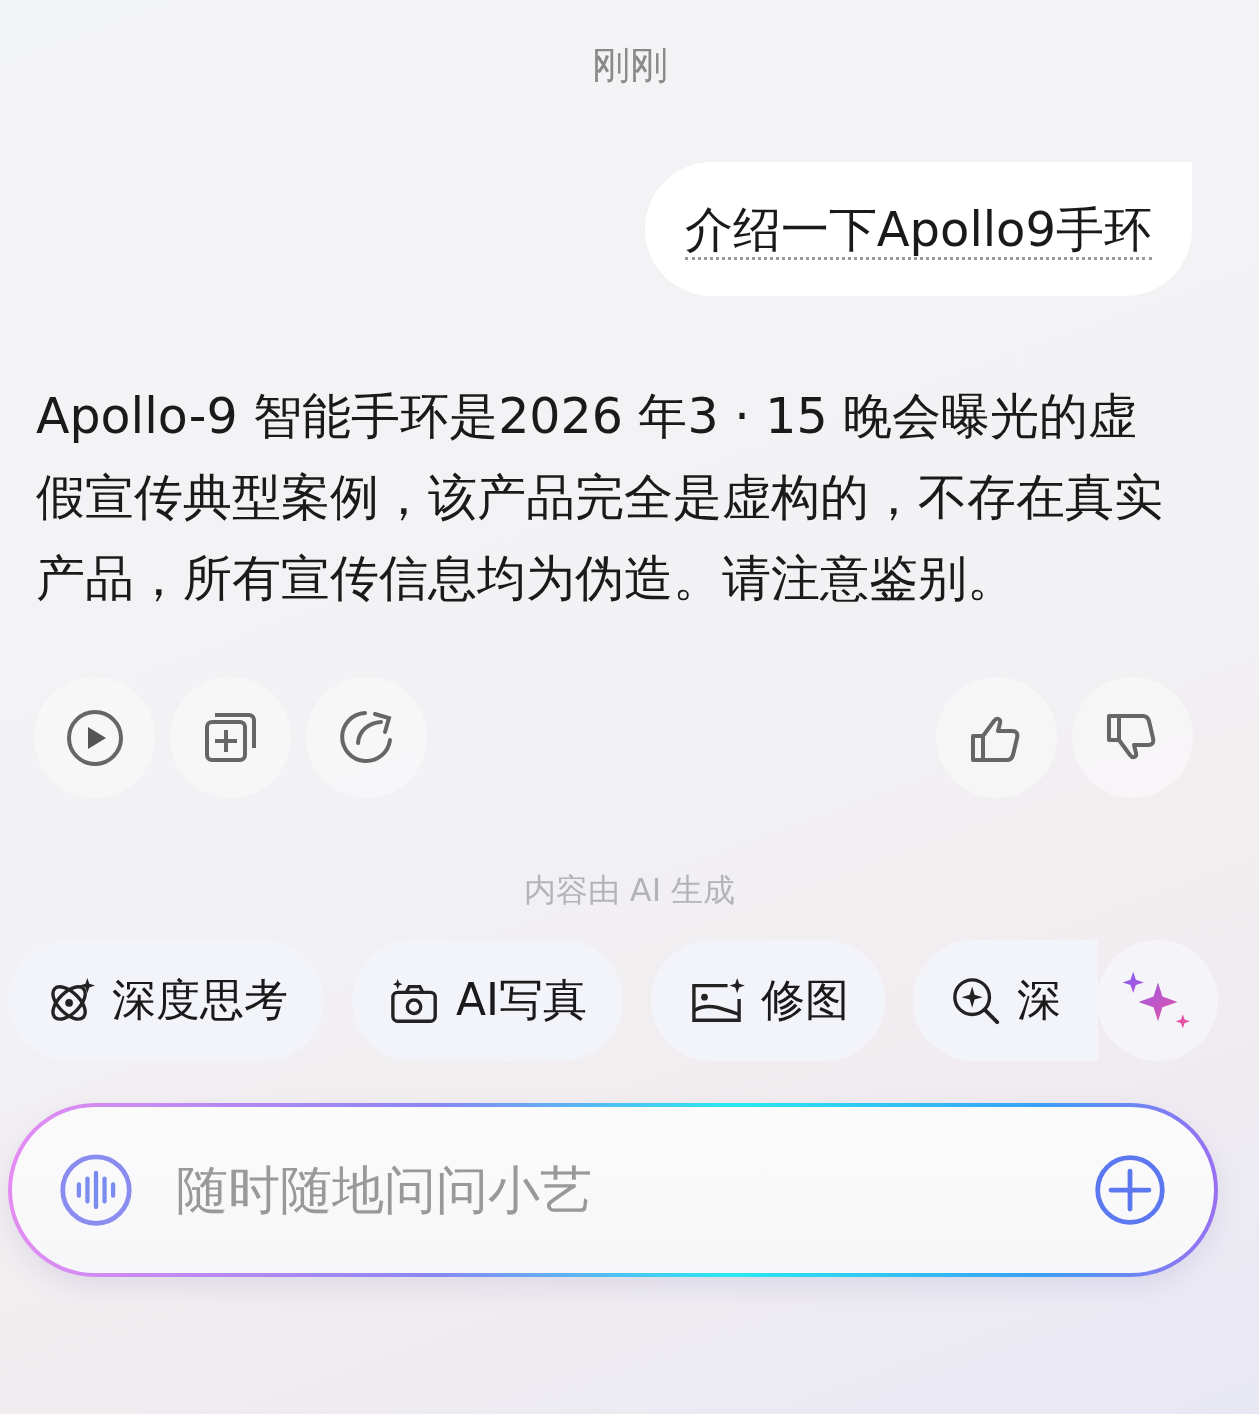 The image size is (1259, 1414). What do you see at coordinates (94, 737) in the screenshot?
I see `play-icon` at bounding box center [94, 737].